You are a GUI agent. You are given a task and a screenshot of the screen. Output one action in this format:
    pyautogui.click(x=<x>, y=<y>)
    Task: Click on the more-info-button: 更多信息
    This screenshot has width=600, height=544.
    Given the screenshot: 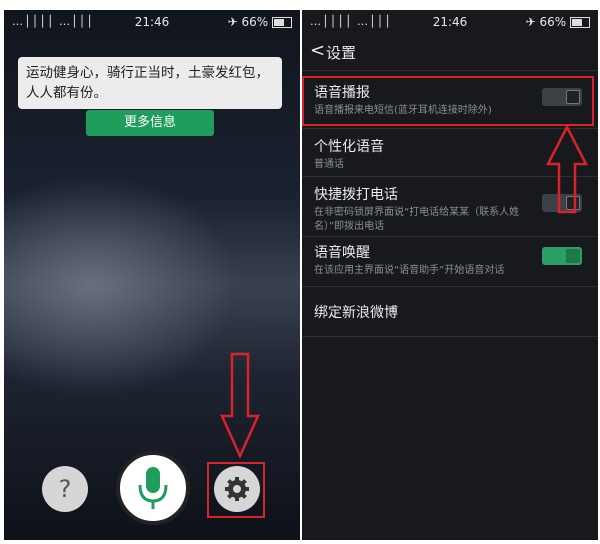 What is the action you would take?
    pyautogui.click(x=150, y=123)
    